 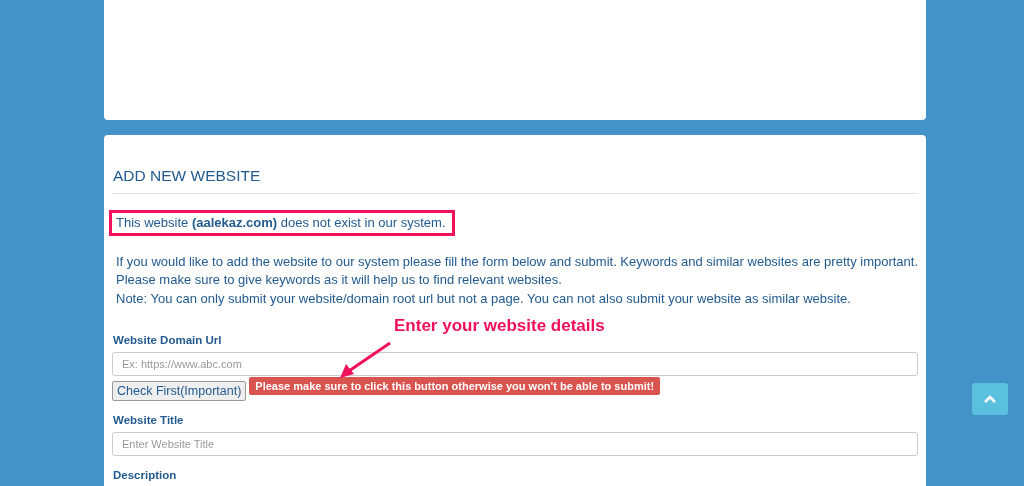 I want to click on chevron-up-icon, so click(x=990, y=399).